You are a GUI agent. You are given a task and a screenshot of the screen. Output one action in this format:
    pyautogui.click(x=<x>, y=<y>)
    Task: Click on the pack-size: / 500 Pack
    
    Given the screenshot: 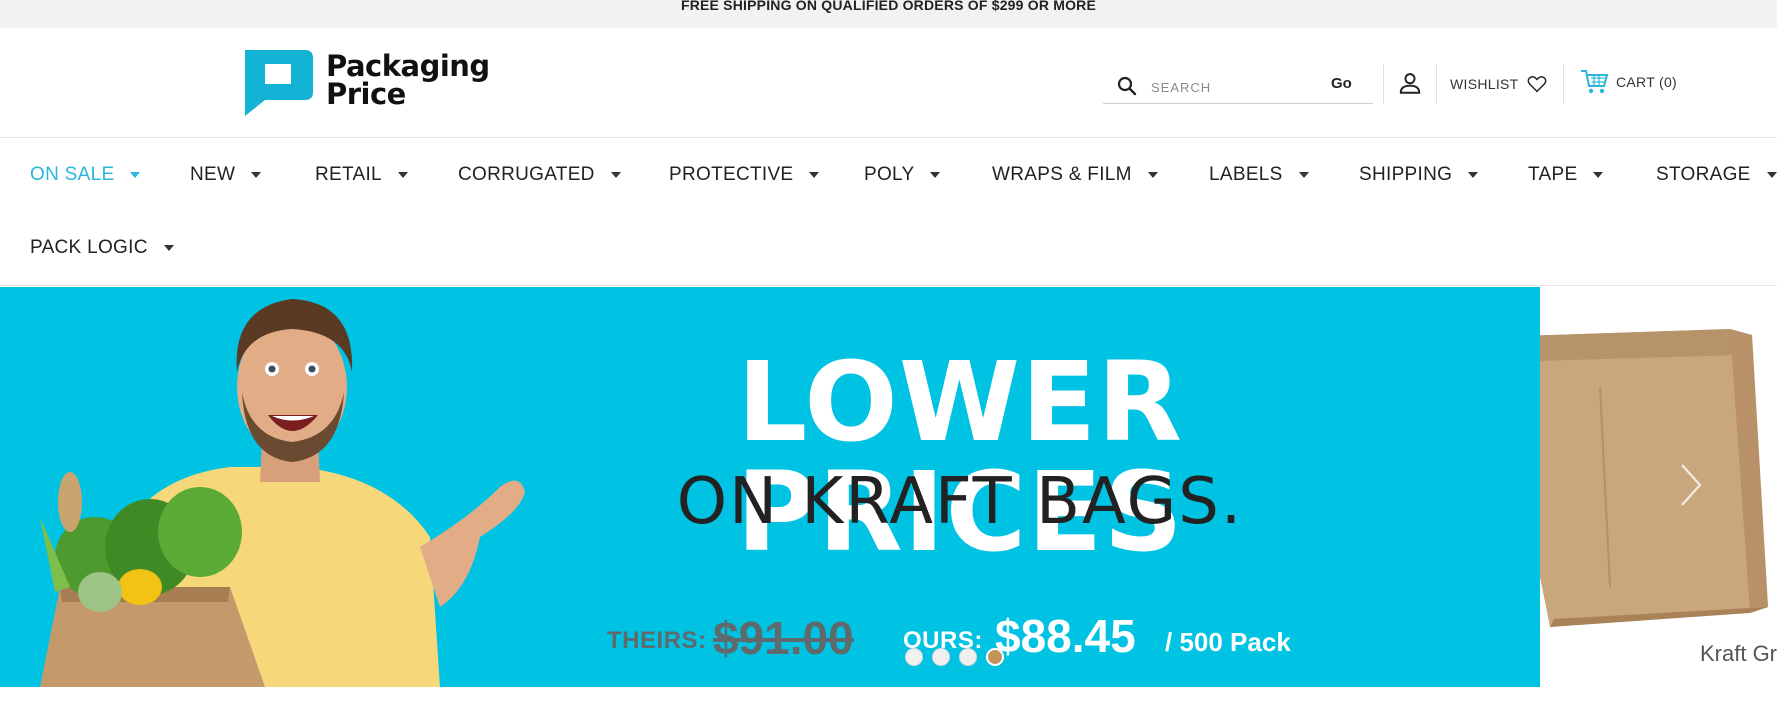 What is the action you would take?
    pyautogui.click(x=1228, y=642)
    